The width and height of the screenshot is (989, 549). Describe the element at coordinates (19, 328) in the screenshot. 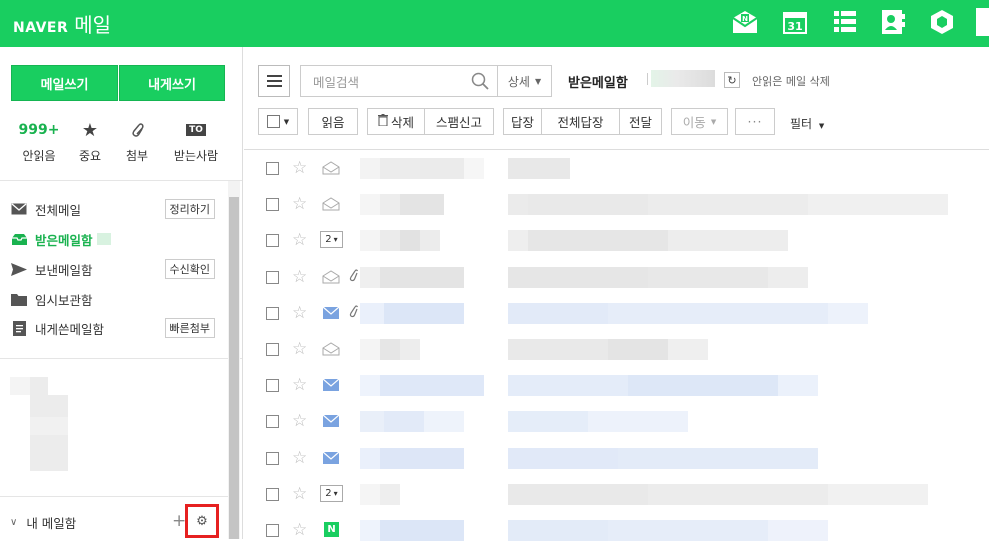

I see `document-icon` at that location.